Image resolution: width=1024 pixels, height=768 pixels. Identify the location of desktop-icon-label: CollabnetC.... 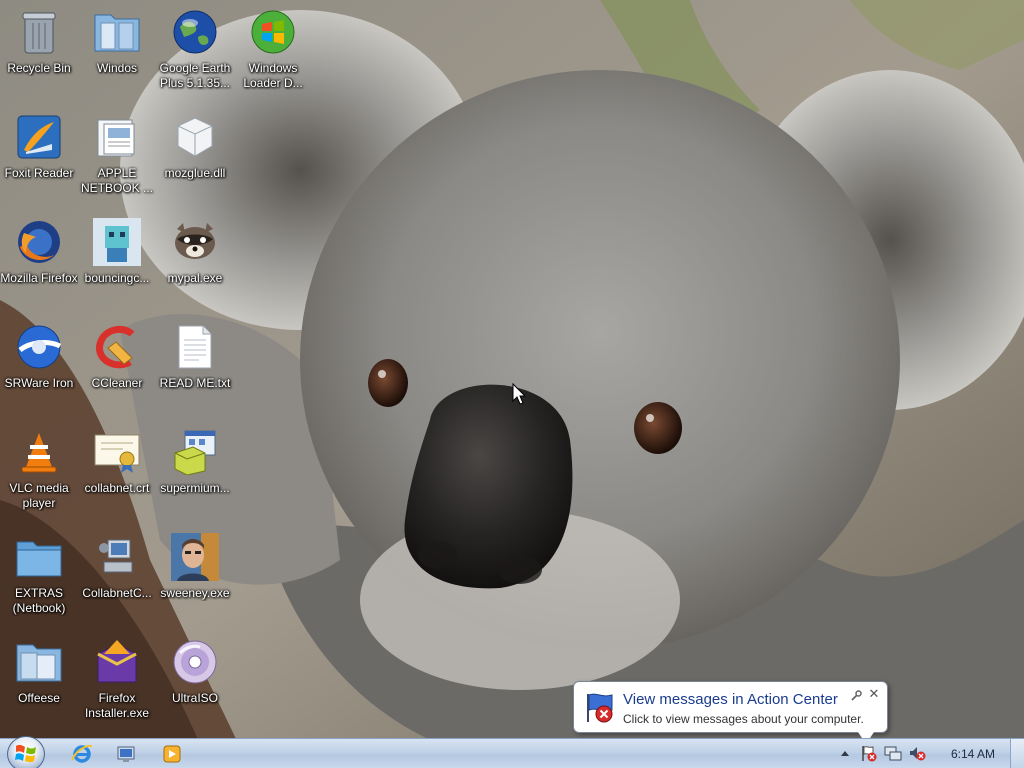
(117, 593).